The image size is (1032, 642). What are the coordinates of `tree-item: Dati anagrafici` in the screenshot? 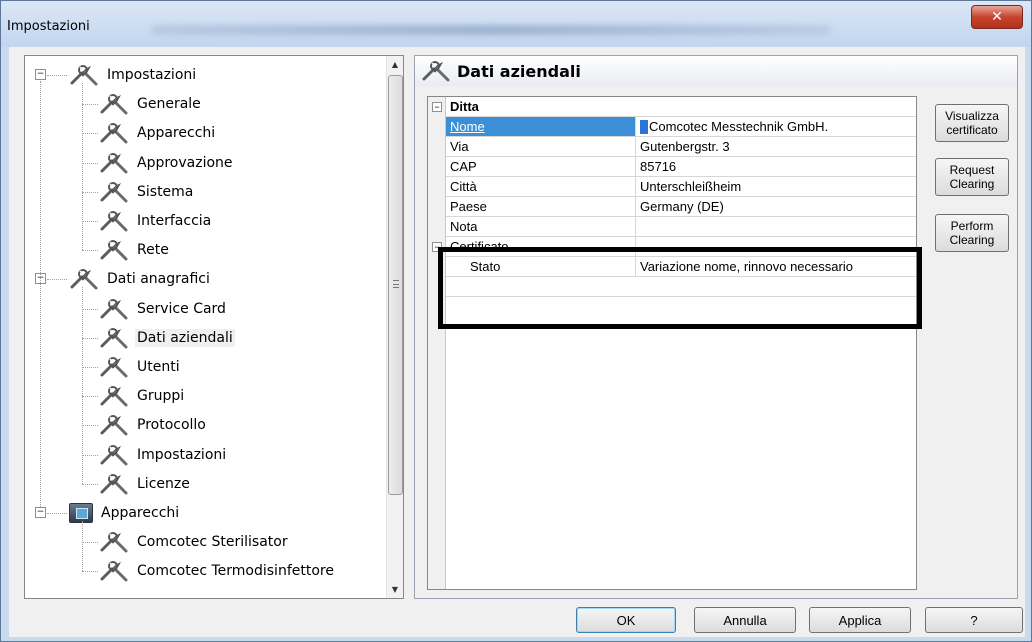 It's located at (140, 279).